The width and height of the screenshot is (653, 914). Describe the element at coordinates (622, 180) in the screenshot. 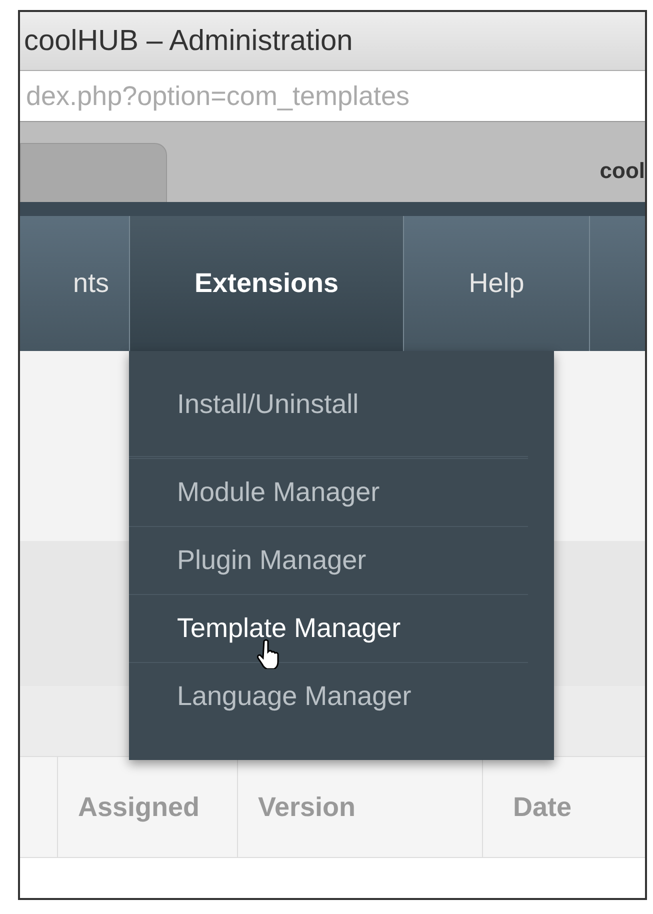

I see `tab-title: cool` at that location.